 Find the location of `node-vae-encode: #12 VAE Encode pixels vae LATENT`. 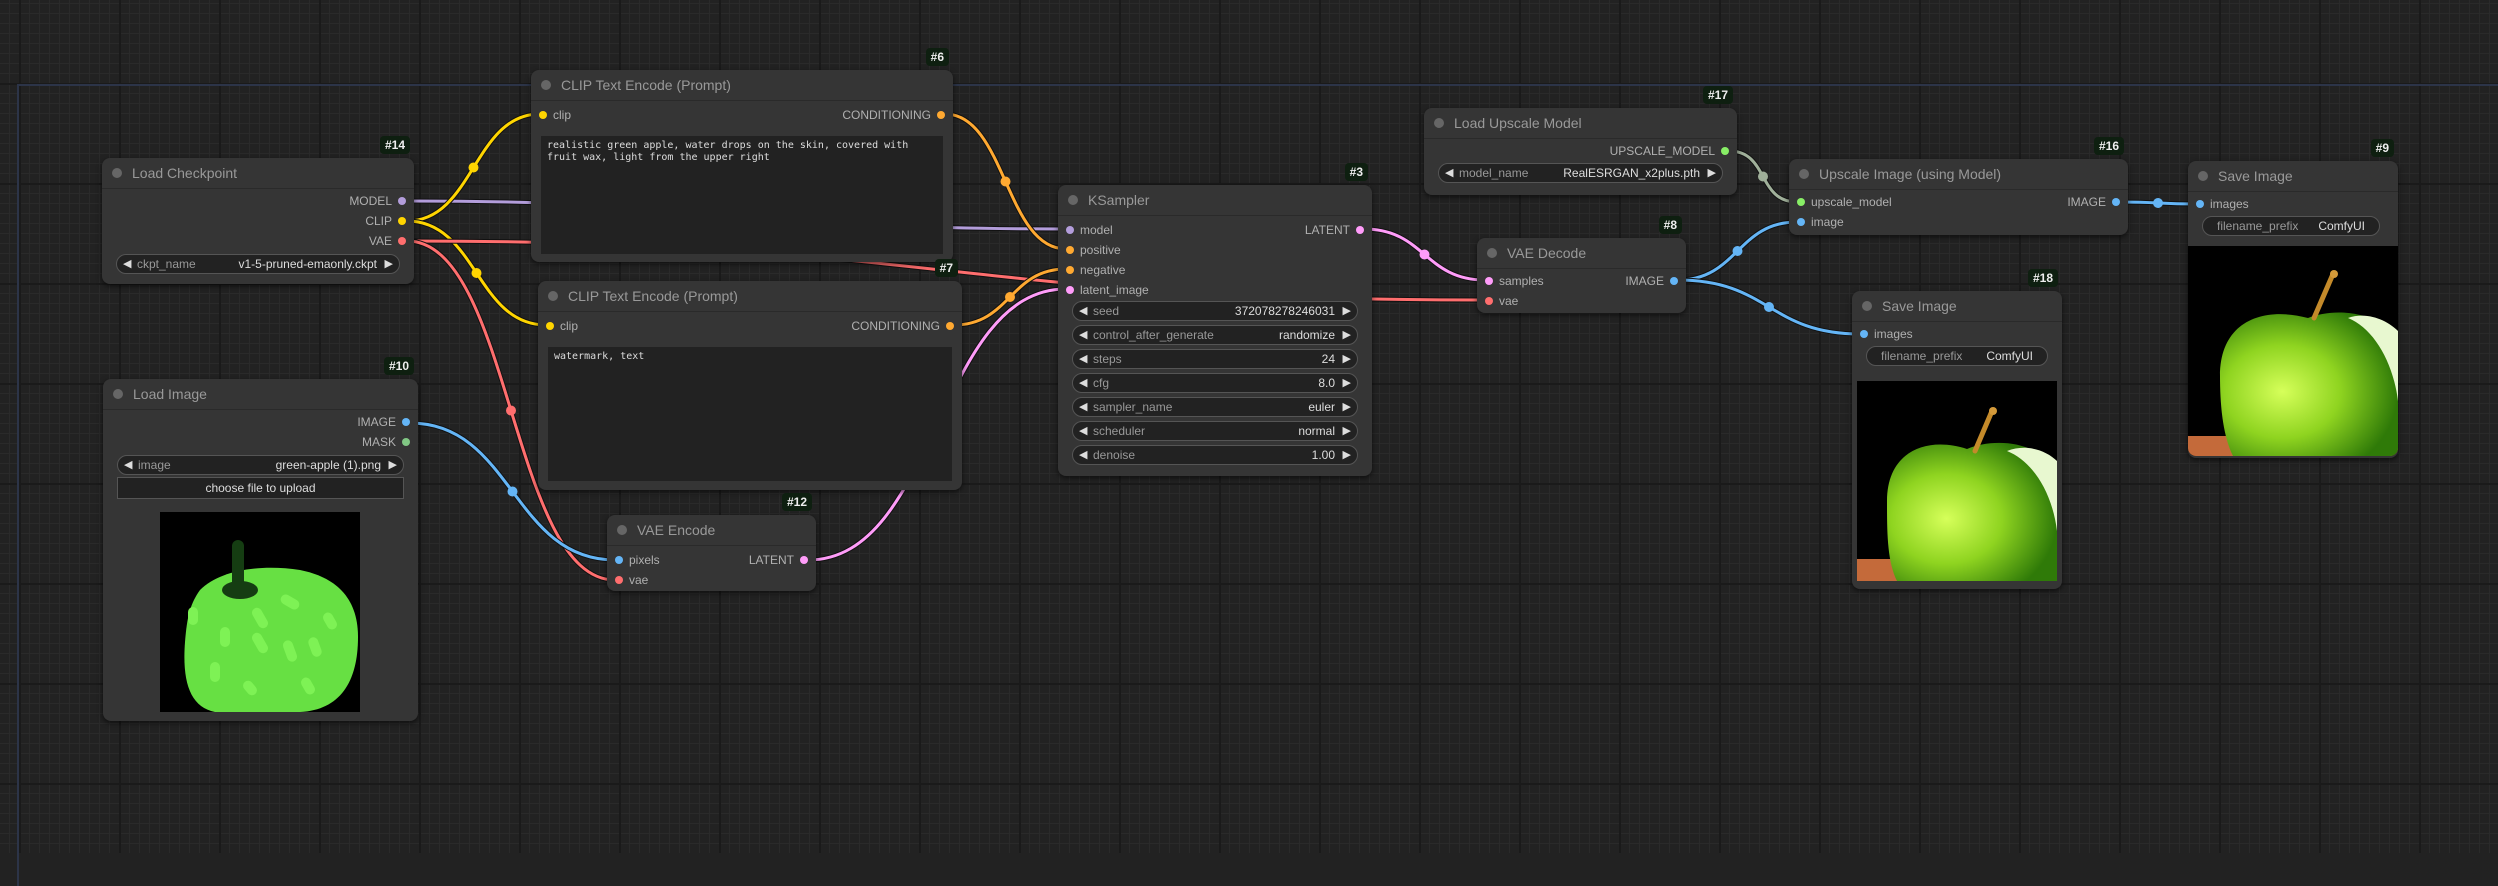

node-vae-encode: #12 VAE Encode pixels vae LATENT is located at coordinates (711, 542).